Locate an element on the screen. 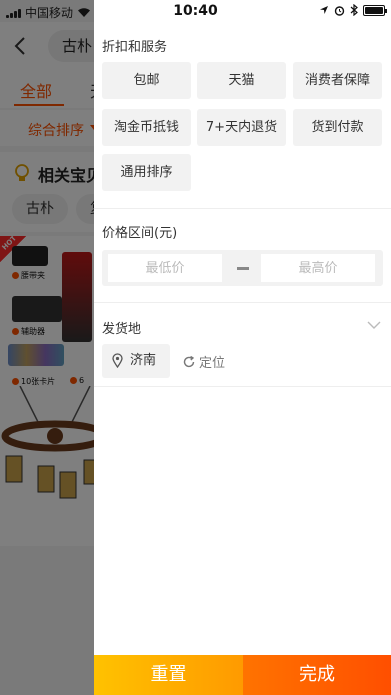 Image resolution: width=391 pixels, height=695 pixels. locate-button: 定位 is located at coordinates (203, 361).